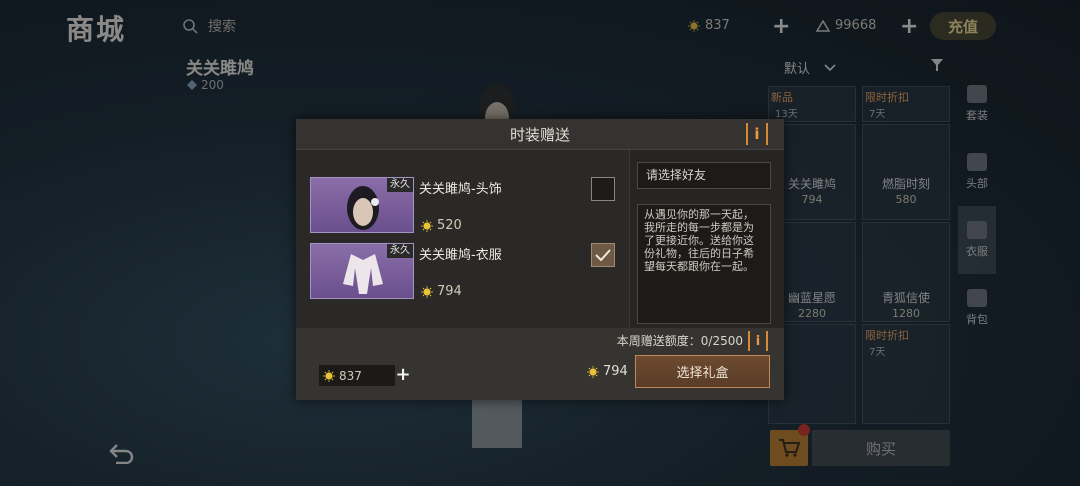  I want to click on card-tag: 新品, so click(782, 97).